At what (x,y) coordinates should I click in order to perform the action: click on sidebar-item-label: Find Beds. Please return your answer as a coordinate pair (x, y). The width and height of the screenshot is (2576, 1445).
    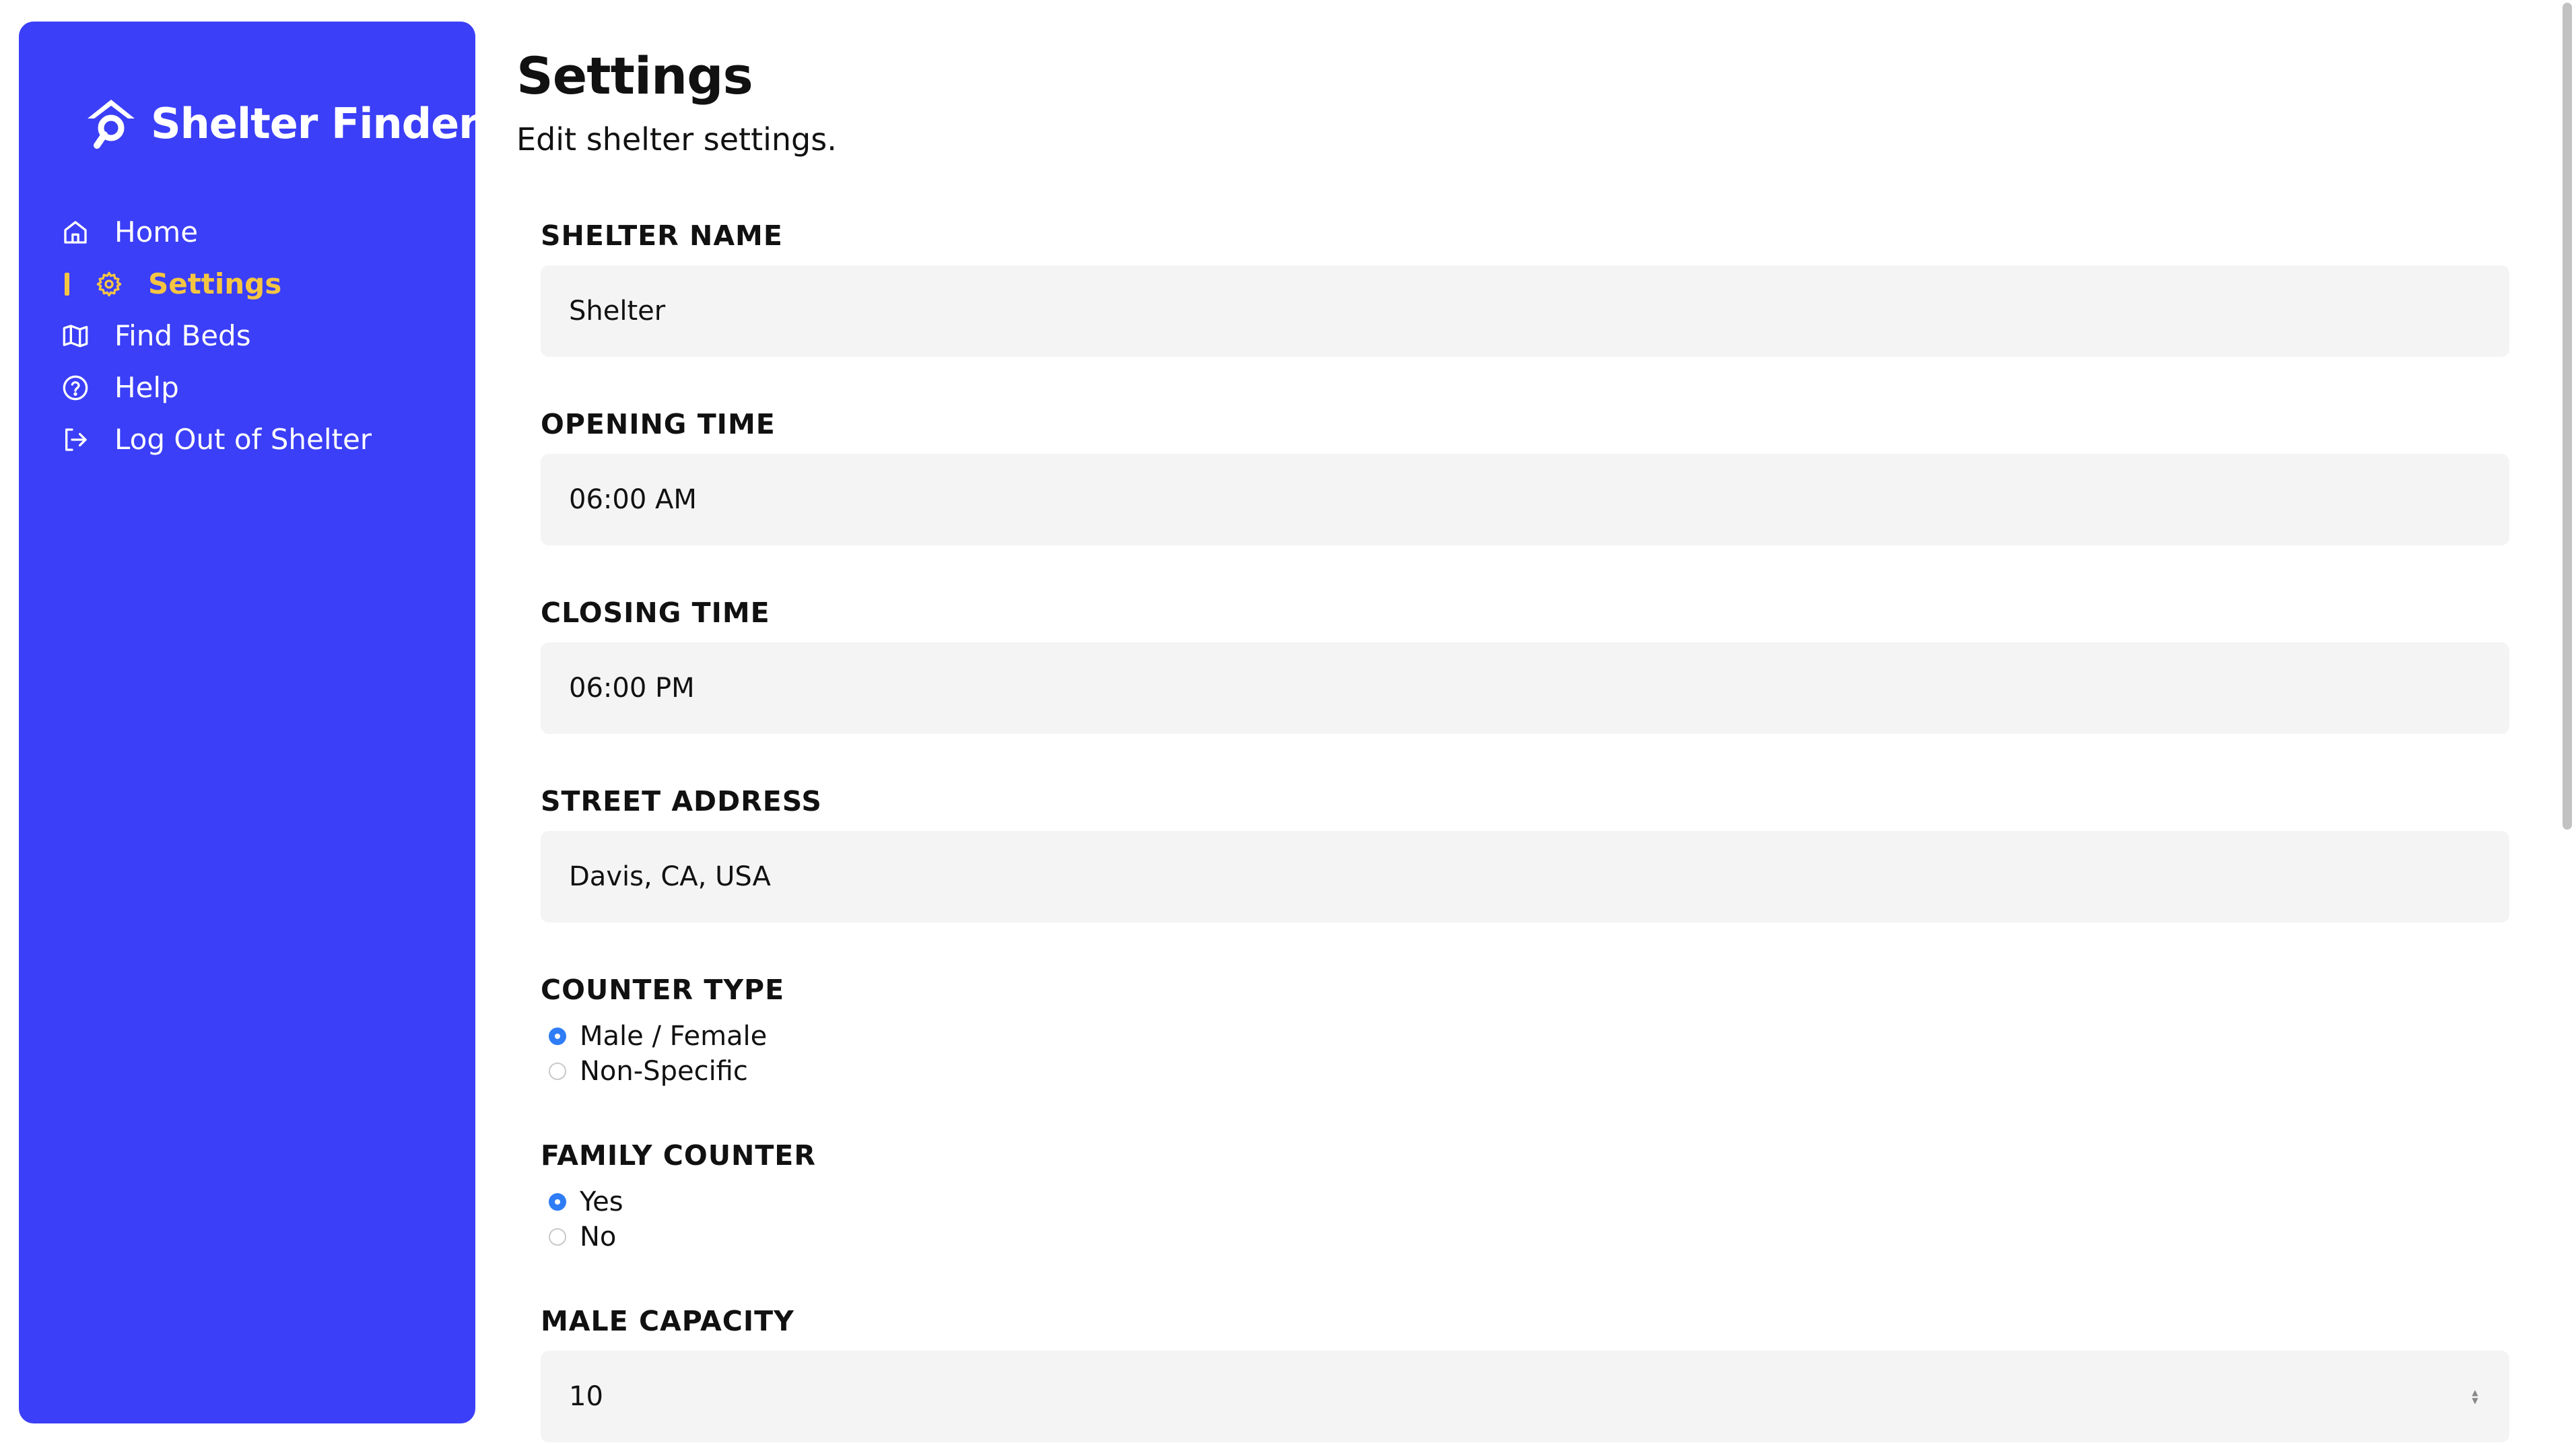
    Looking at the image, I should click on (183, 335).